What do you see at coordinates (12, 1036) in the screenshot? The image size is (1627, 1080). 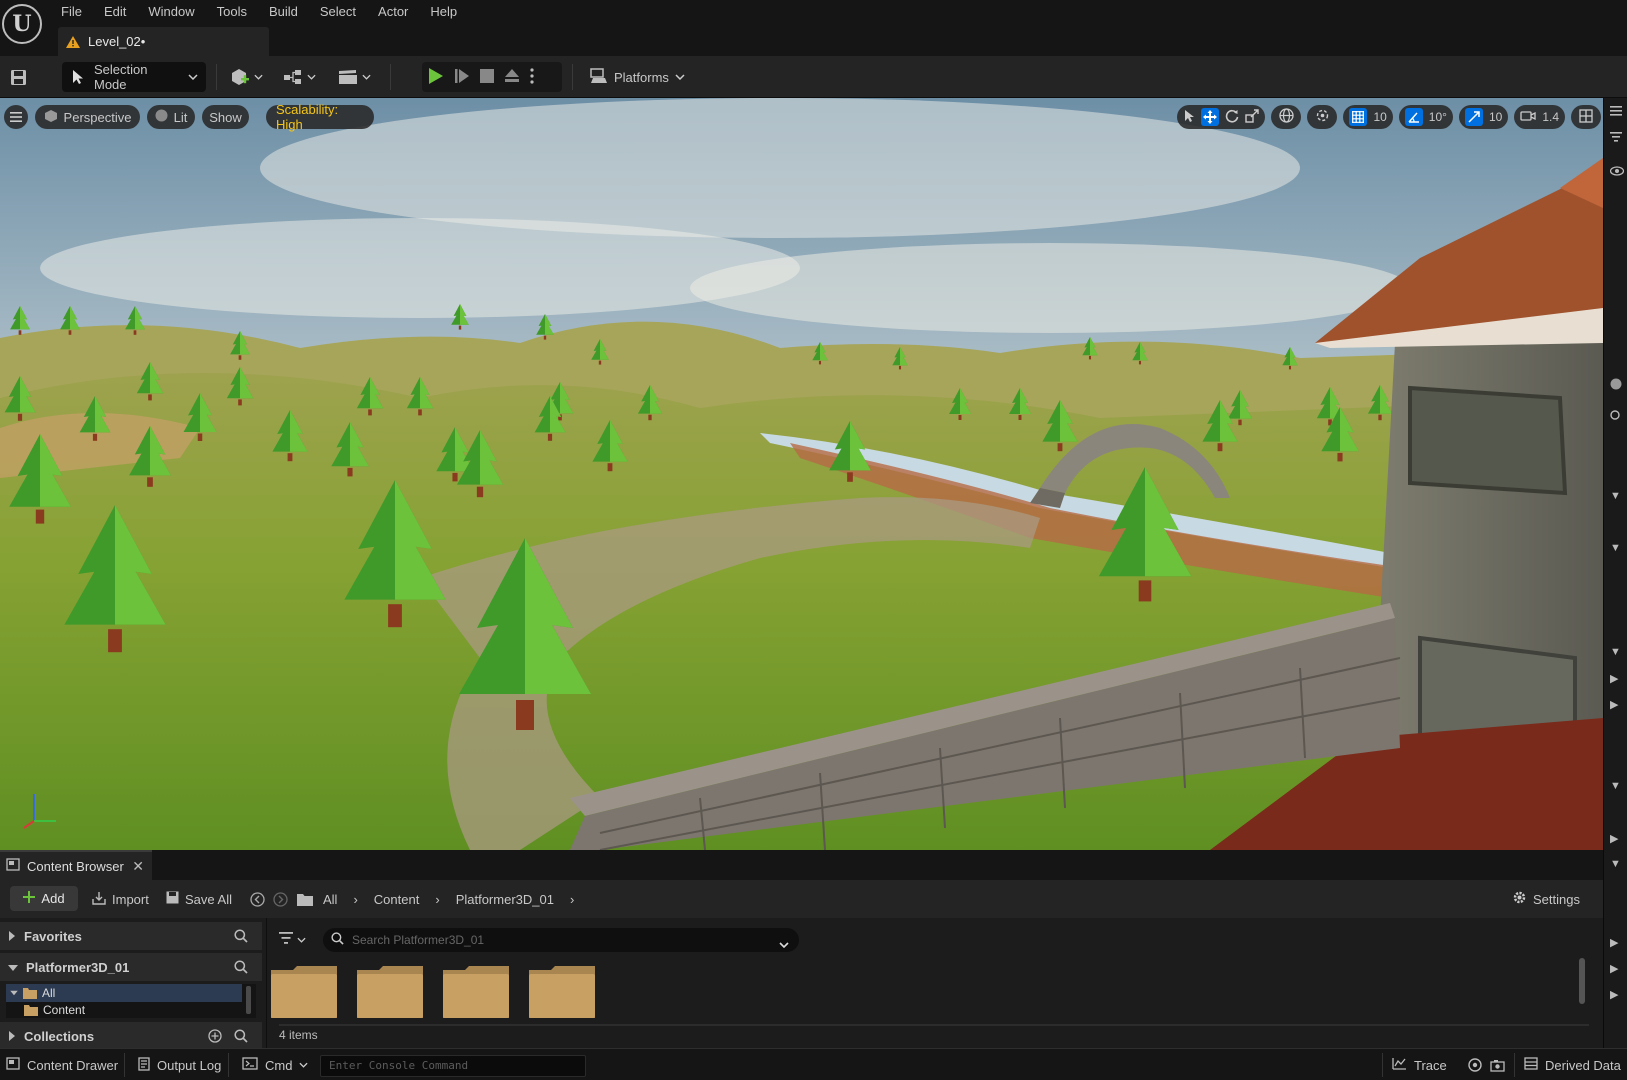 I see `chevron-right-icon` at bounding box center [12, 1036].